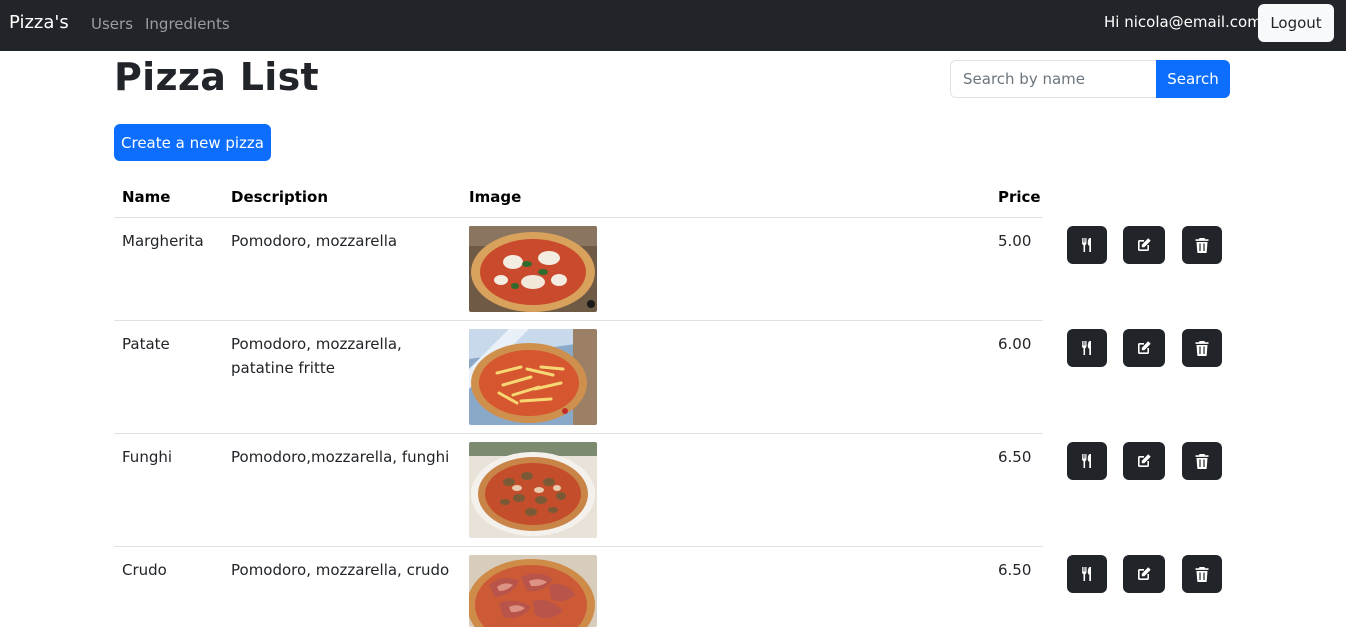 This screenshot has height=627, width=1346. What do you see at coordinates (217, 77) in the screenshot?
I see `page-title: Pizza List` at bounding box center [217, 77].